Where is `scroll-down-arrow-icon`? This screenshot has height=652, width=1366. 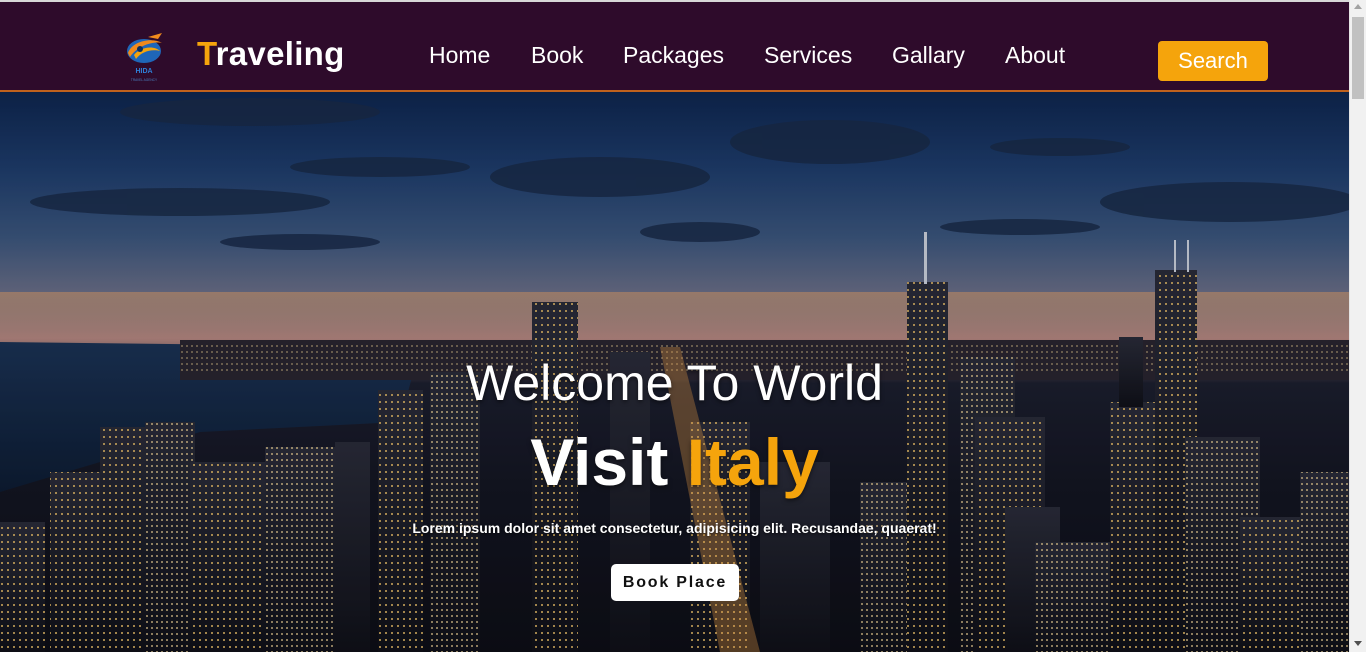
scroll-down-arrow-icon is located at coordinates (1358, 643).